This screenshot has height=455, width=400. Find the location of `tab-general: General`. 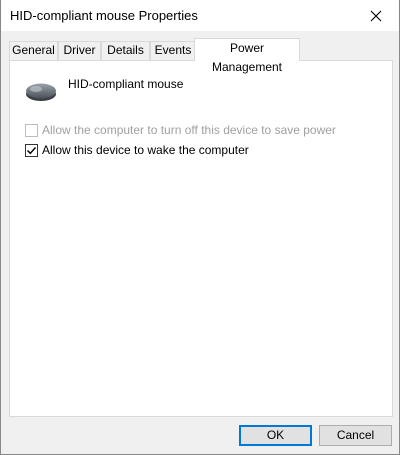

tab-general: General is located at coordinates (33, 50).